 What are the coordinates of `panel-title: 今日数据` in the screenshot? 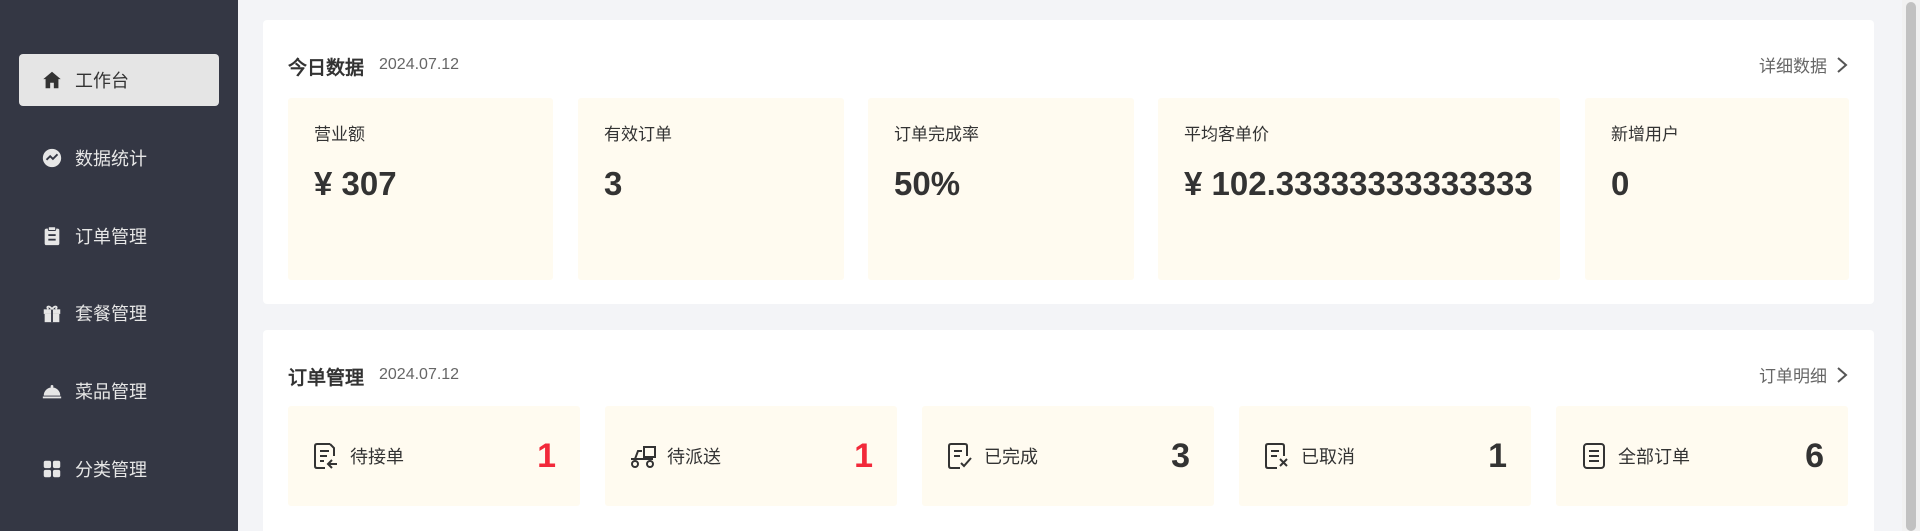 It's located at (326, 68).